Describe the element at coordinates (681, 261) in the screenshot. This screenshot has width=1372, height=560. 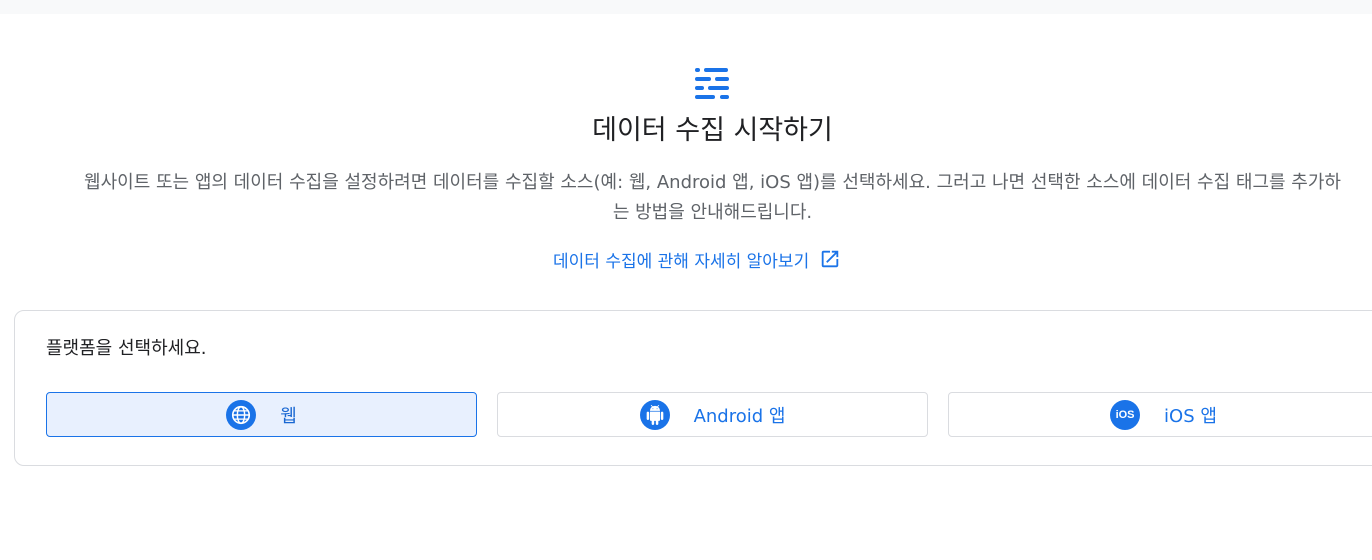
I see `learn-more-label: 데이터 수집에 관해 자세히 알아보기` at that location.